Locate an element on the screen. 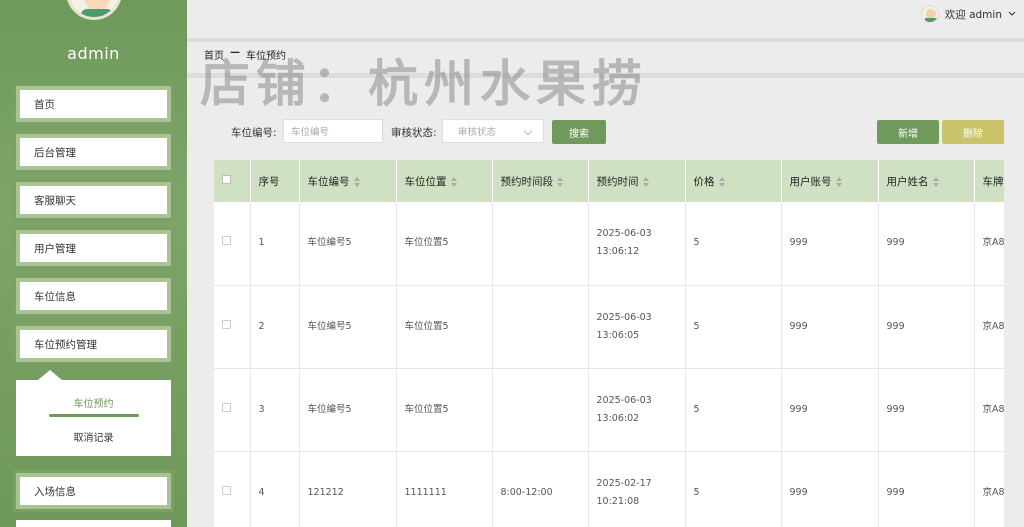  sidebar-item-label: 首页 is located at coordinates (44, 104).